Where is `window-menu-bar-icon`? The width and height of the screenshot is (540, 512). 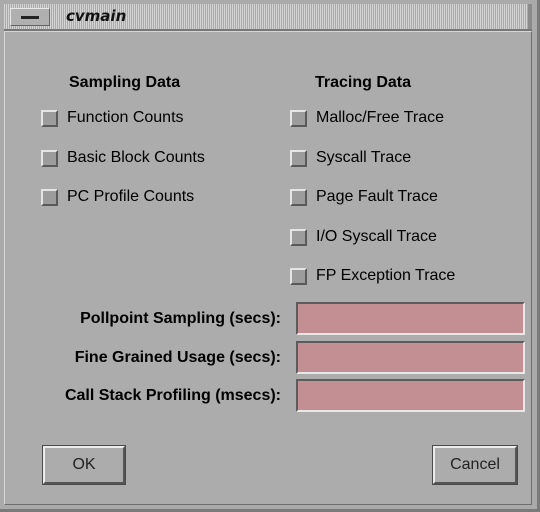
window-menu-bar-icon is located at coordinates (30, 17).